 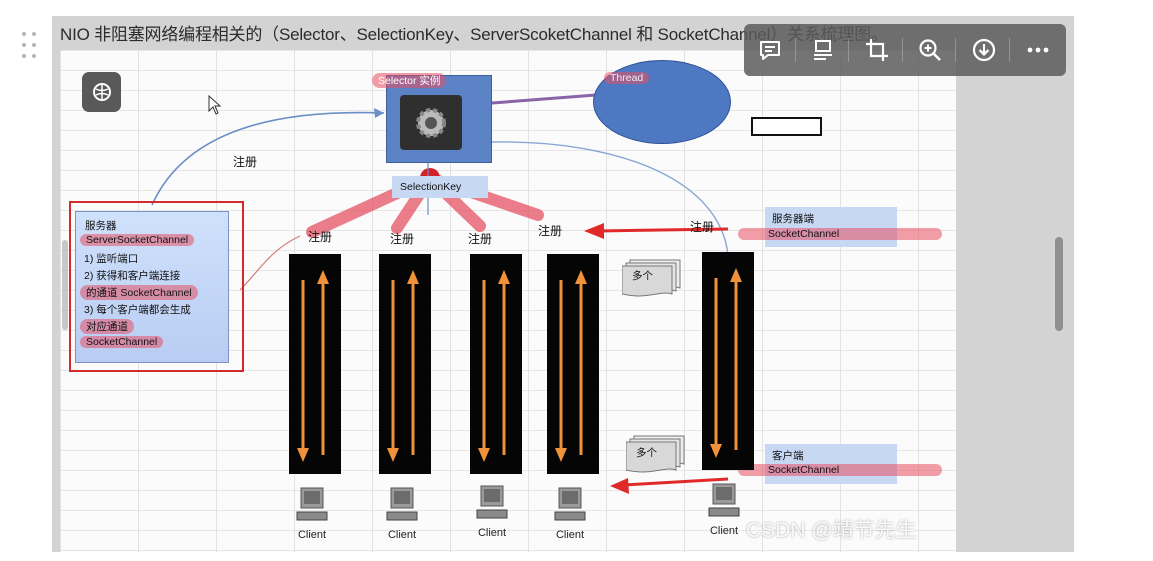 I want to click on vertical-scrollbar, so click(x=1059, y=284).